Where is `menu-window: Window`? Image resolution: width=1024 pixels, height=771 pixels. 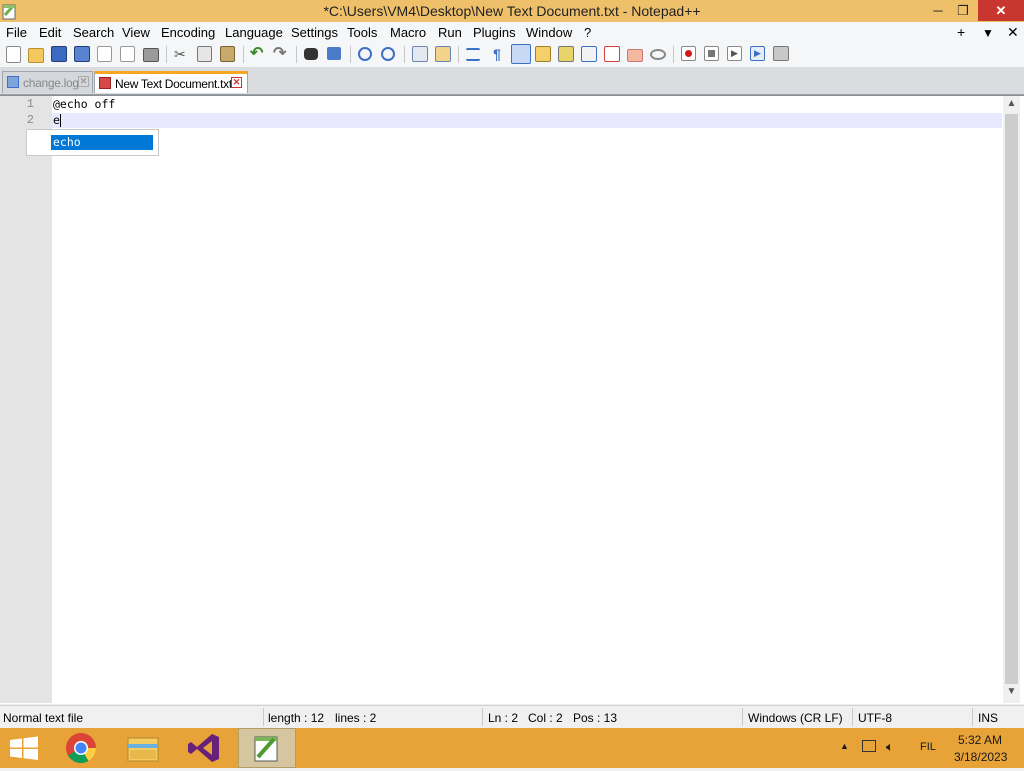
menu-window: Window is located at coordinates (549, 32).